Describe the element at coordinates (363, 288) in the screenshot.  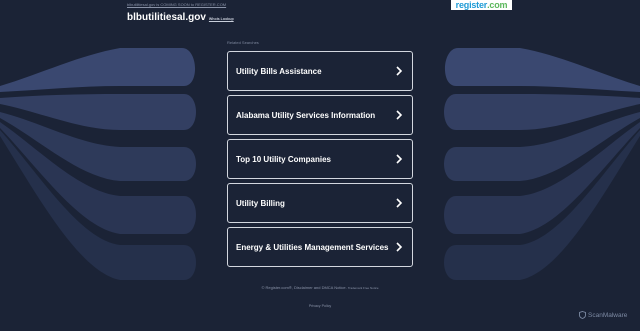
I see `trademark-link: Trademark Free Notice` at that location.